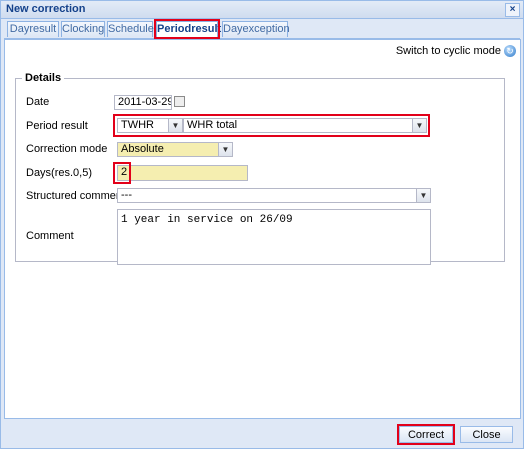 The image size is (524, 449). I want to click on window-close-icon: ×, so click(512, 10).